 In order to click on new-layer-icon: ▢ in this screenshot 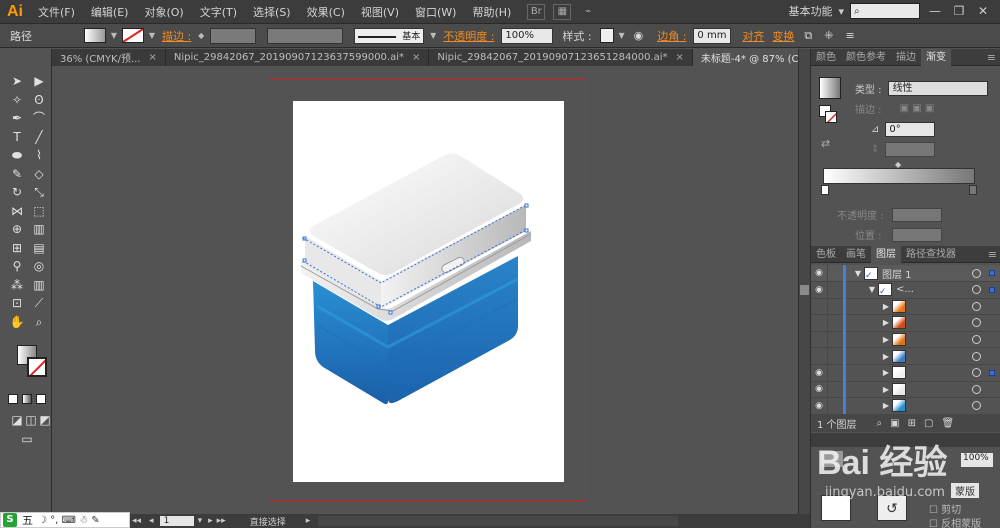, I will do `click(928, 423)`.